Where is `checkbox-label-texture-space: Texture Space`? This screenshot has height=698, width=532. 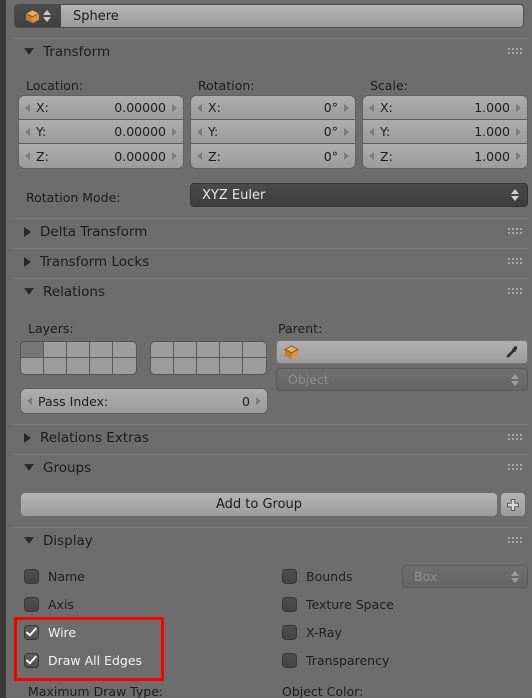 checkbox-label-texture-space: Texture Space is located at coordinates (350, 604).